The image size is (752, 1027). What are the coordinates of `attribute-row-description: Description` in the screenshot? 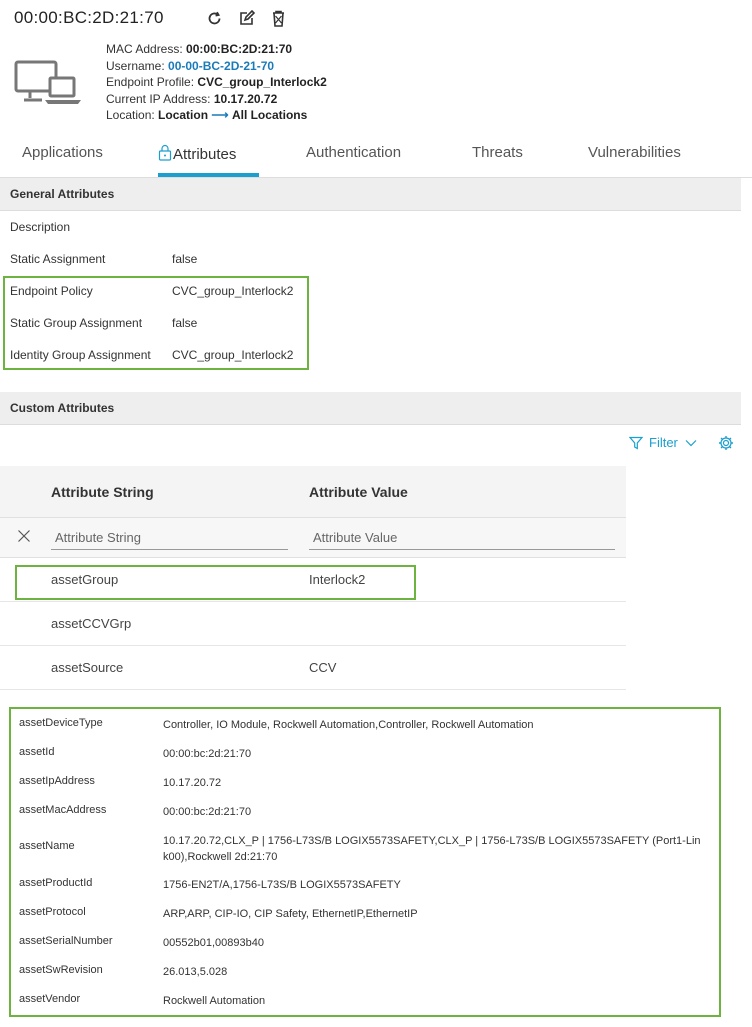 It's located at (40, 227).